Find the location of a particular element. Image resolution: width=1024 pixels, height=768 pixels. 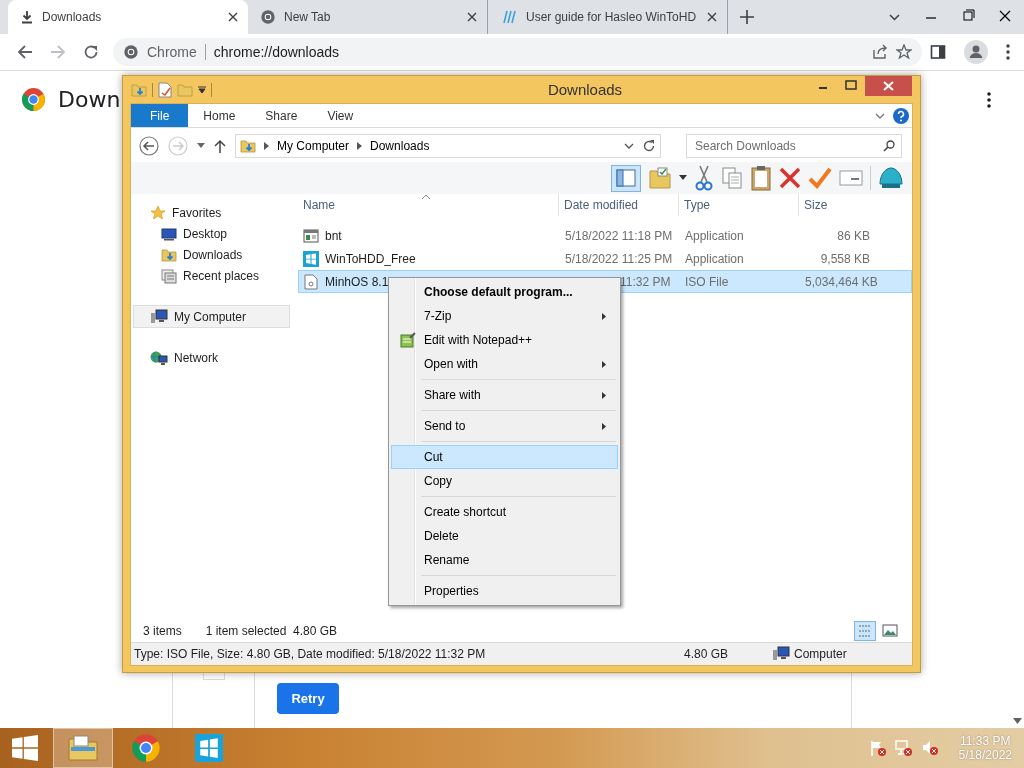

file-name: bnt is located at coordinates (333, 235).